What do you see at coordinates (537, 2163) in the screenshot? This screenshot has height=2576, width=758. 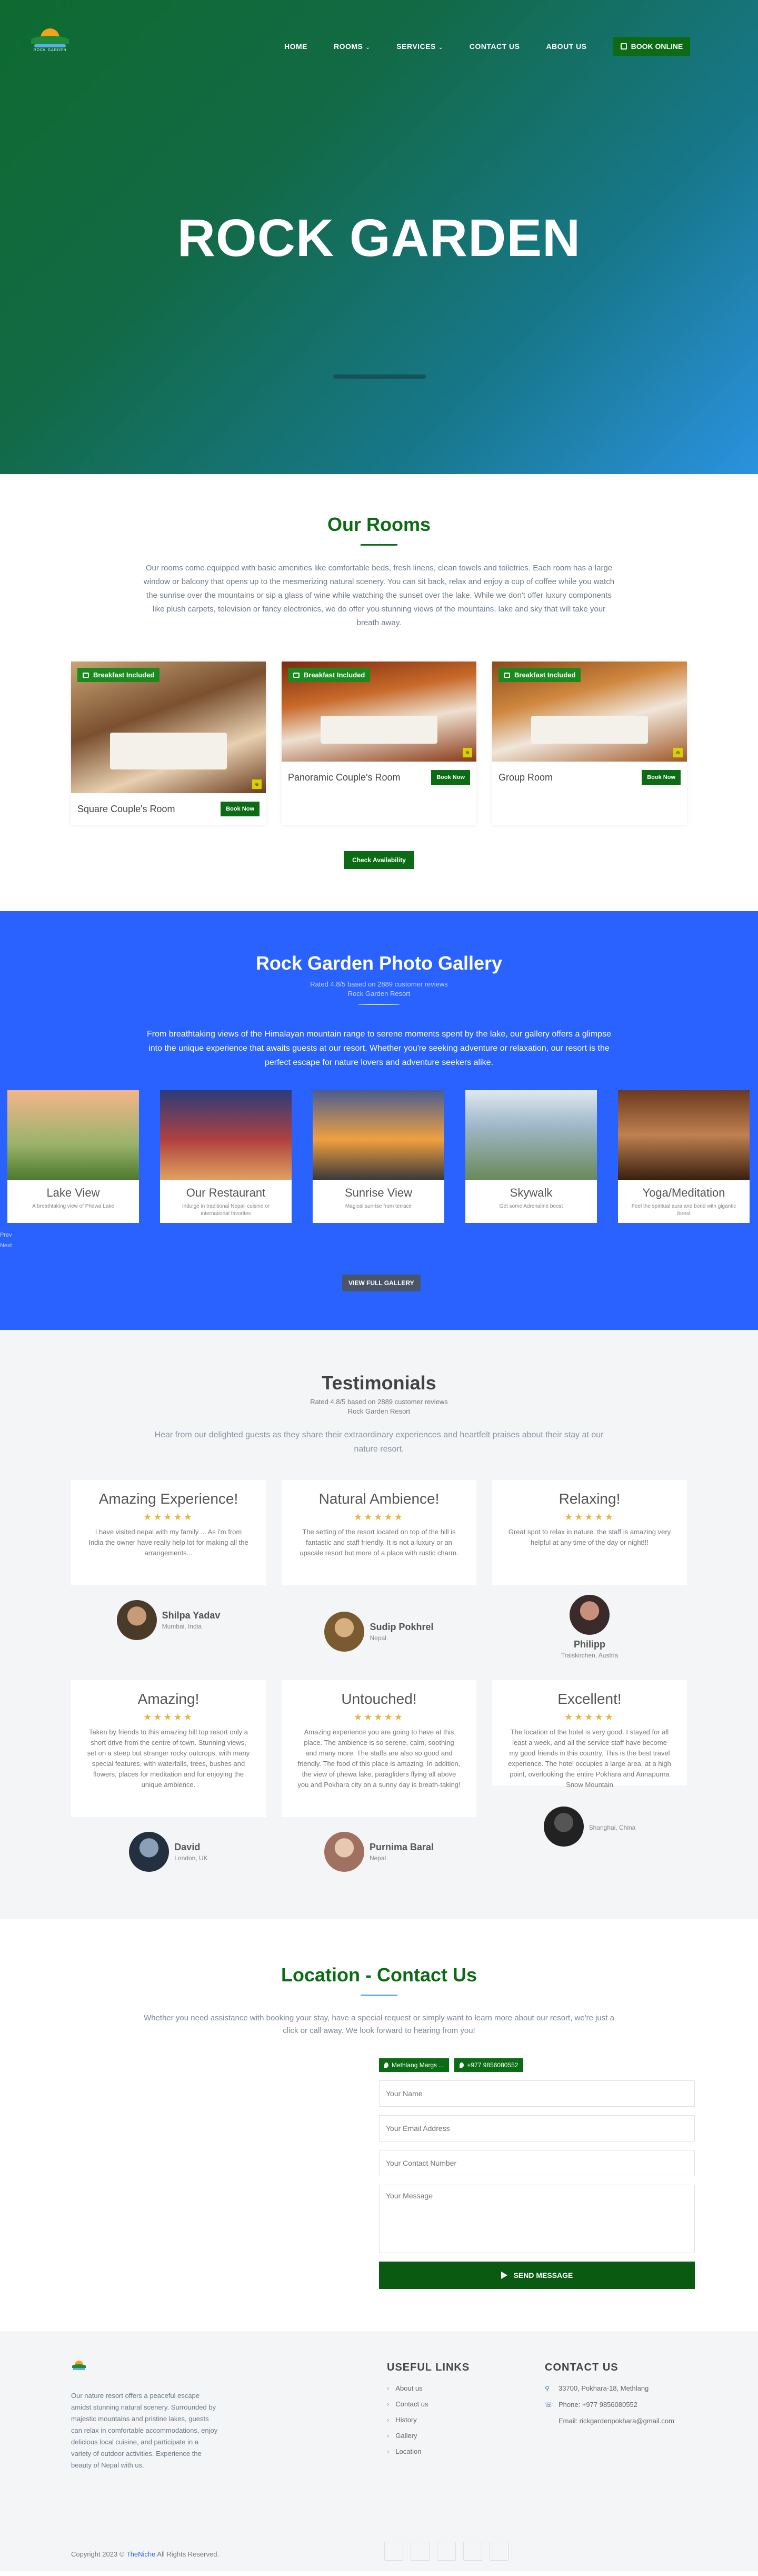 I see `contact-number-field` at bounding box center [537, 2163].